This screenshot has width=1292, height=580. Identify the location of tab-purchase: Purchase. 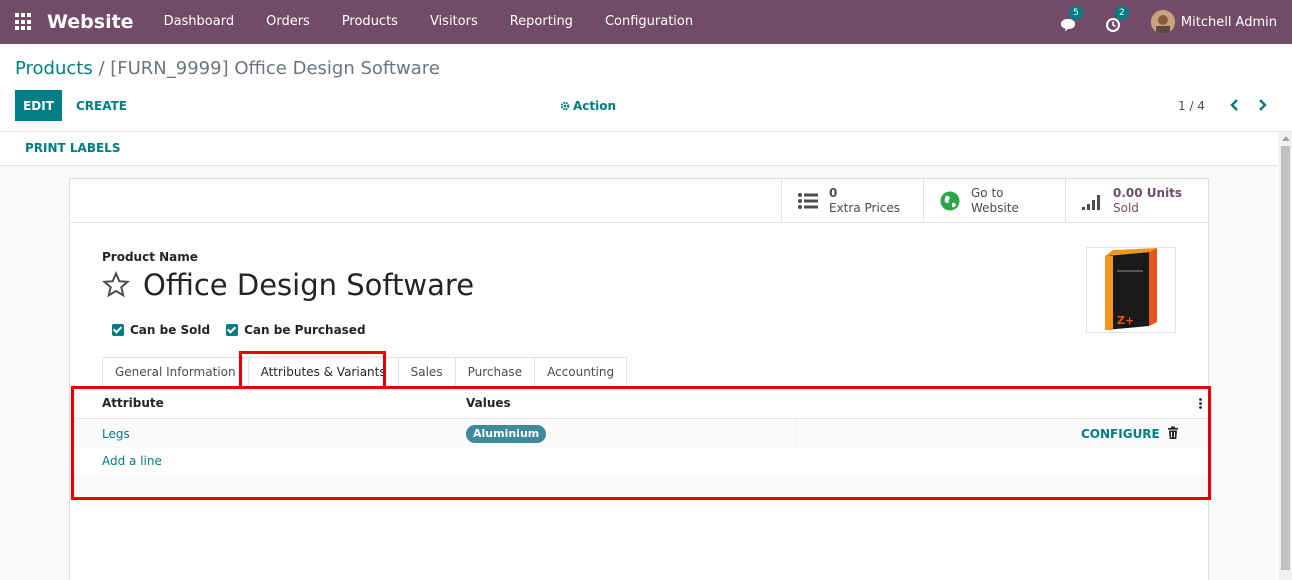
(494, 372).